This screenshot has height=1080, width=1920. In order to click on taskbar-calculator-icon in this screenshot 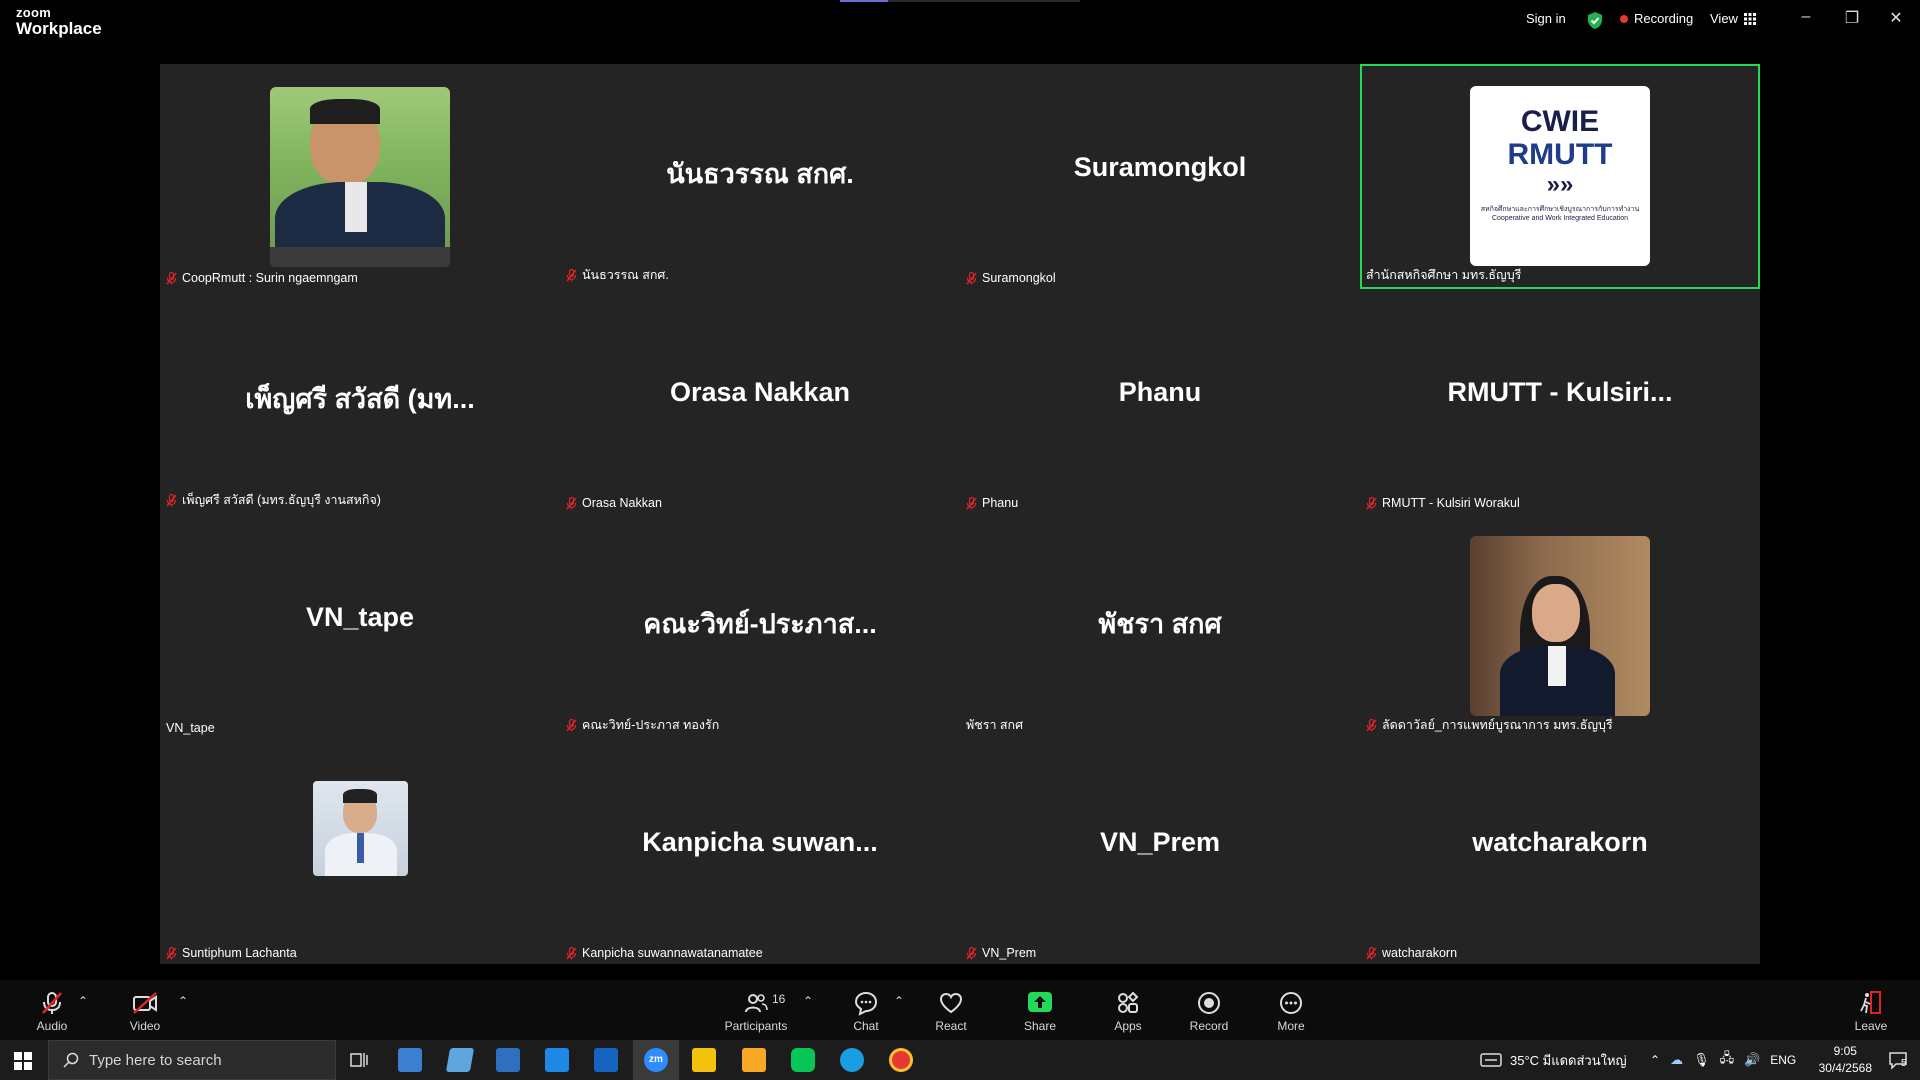, I will do `click(508, 1060)`.